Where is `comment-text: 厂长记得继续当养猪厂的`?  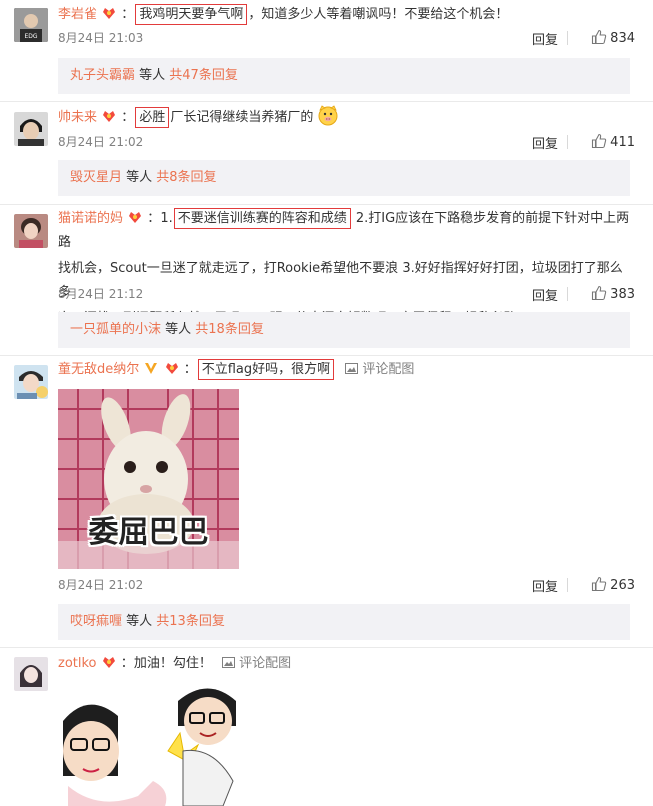 comment-text: 厂长记得继续当养猪厂的 is located at coordinates (242, 117).